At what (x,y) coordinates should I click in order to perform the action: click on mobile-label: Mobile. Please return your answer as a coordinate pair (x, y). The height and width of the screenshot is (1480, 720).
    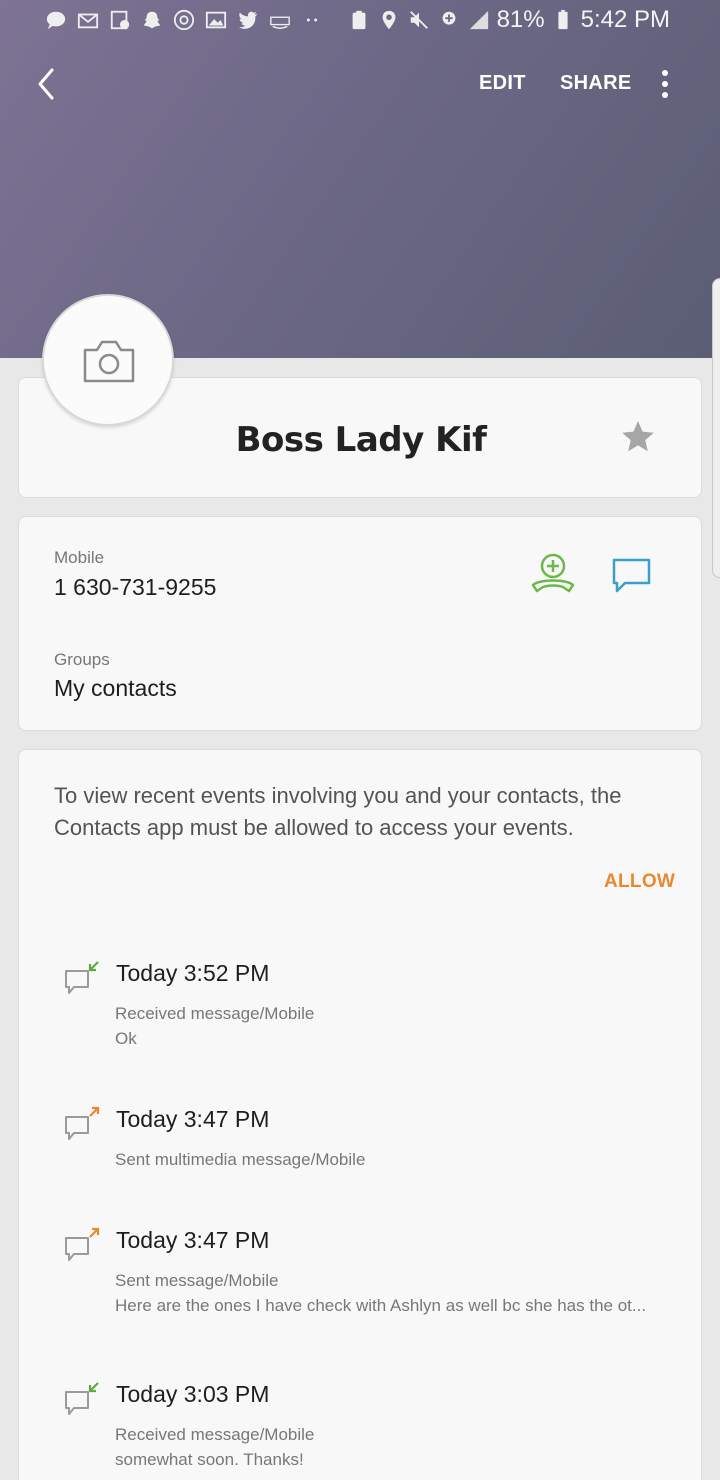
    Looking at the image, I should click on (79, 557).